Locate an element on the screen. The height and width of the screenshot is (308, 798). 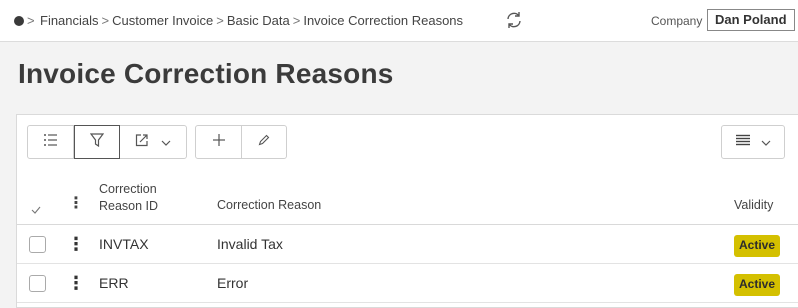
select-all-checkmark-icon is located at coordinates (36, 210).